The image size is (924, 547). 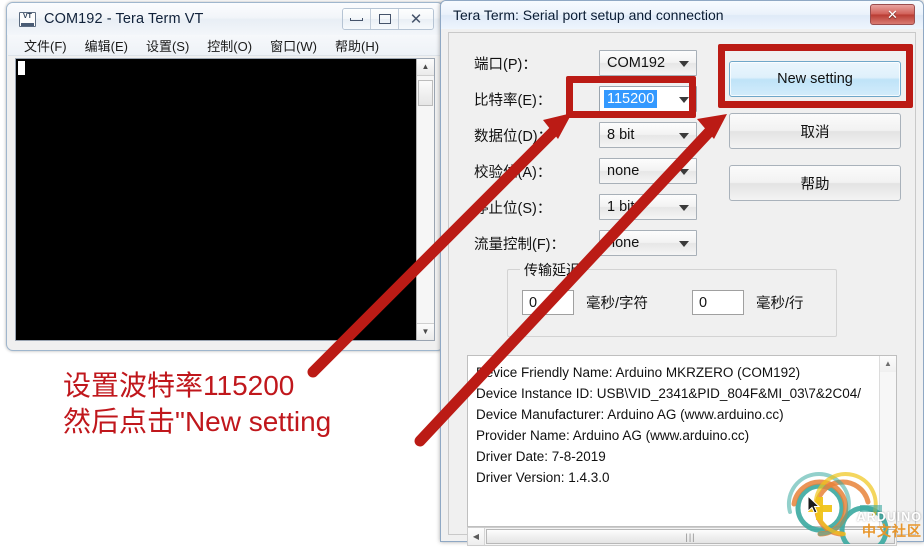 I want to click on terminal-vertical-scrollbar: ▲ ▼, so click(x=425, y=199).